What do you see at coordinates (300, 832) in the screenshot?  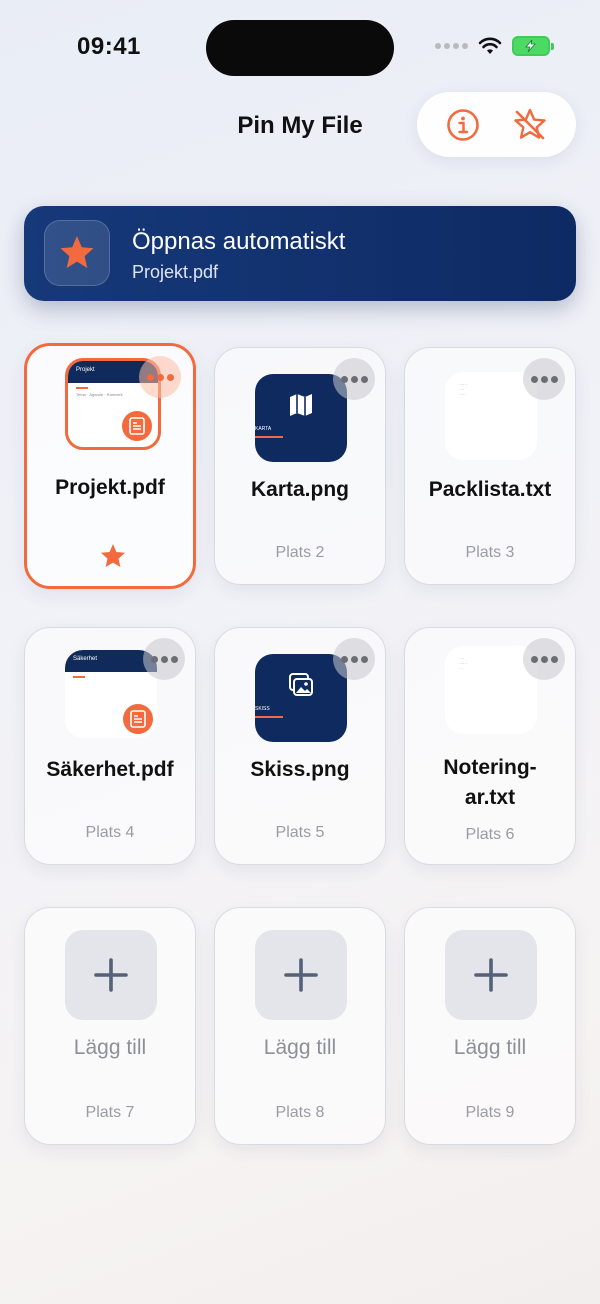 I see `slot-label: Plats 5` at bounding box center [300, 832].